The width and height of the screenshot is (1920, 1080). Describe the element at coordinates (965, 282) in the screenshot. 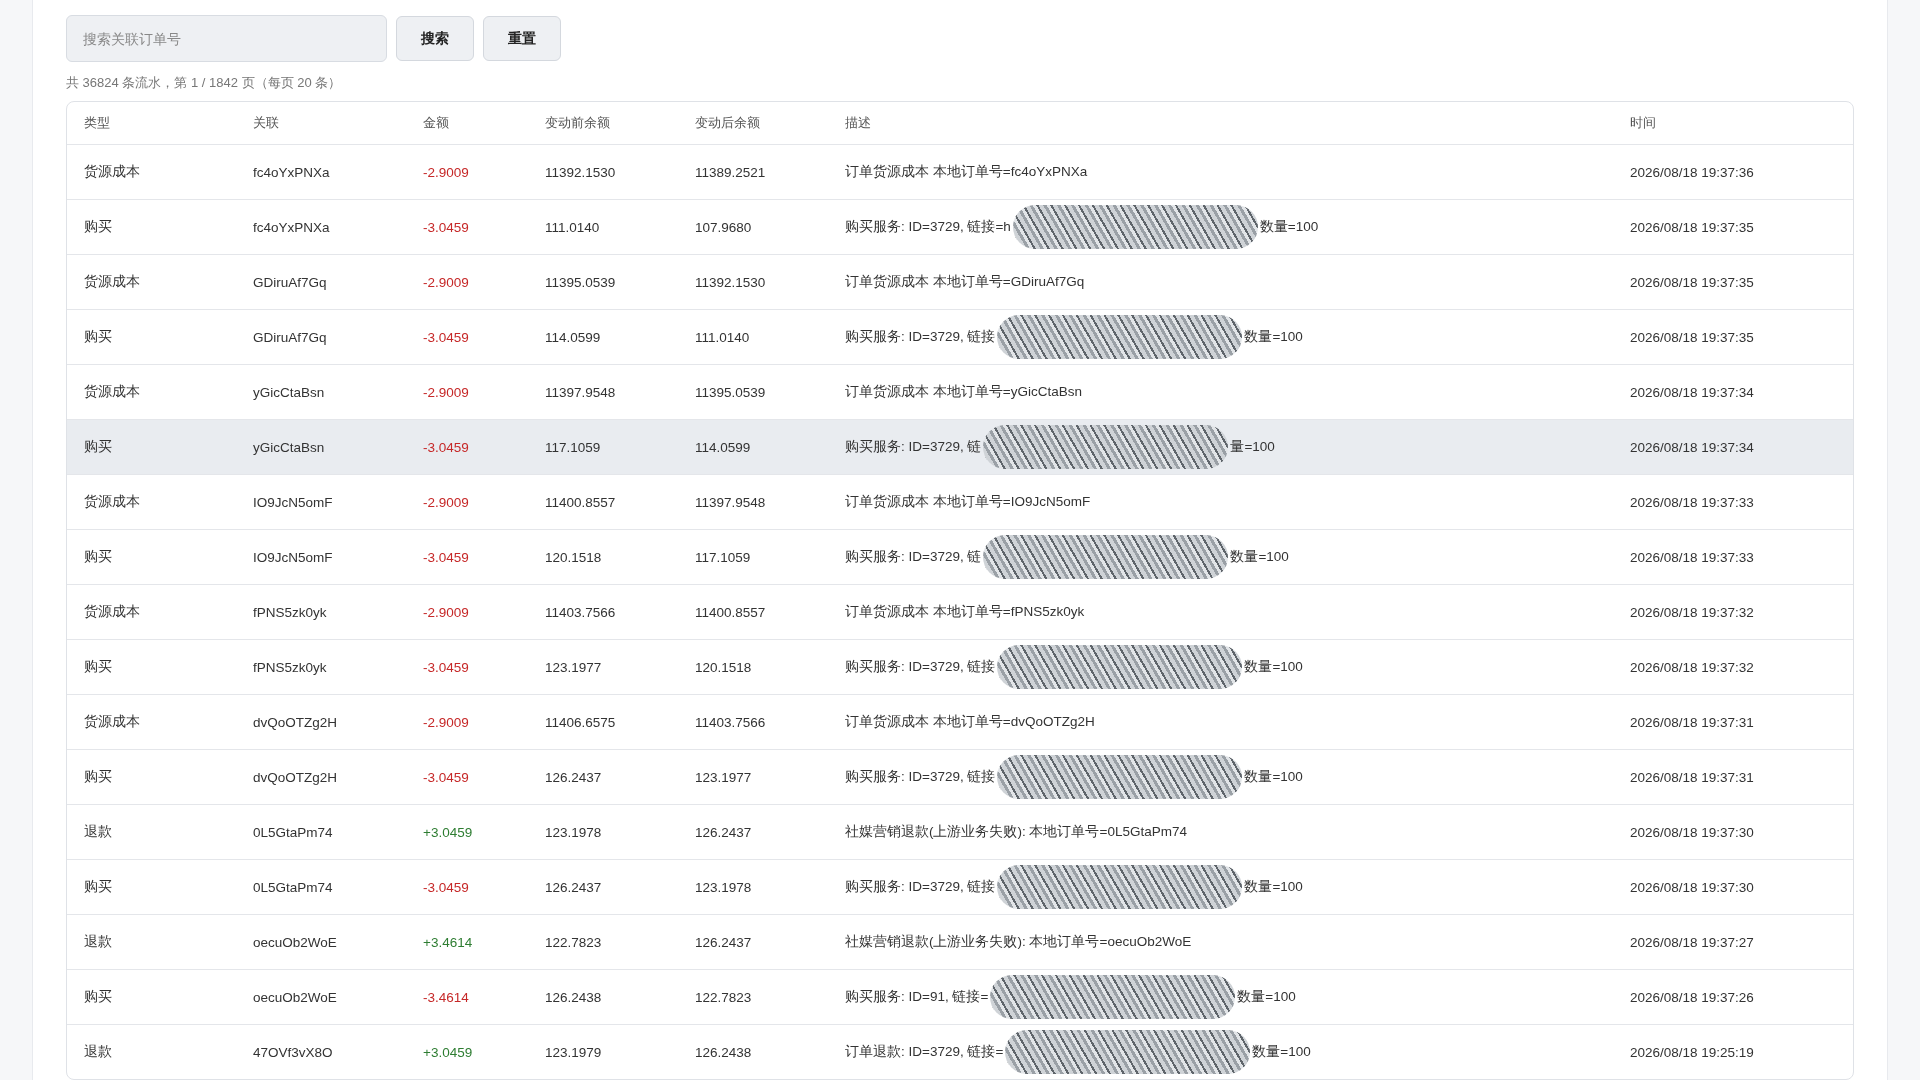

I see `description-text: 订单货源成本 本地订单号=GDiruAf7Gq` at that location.